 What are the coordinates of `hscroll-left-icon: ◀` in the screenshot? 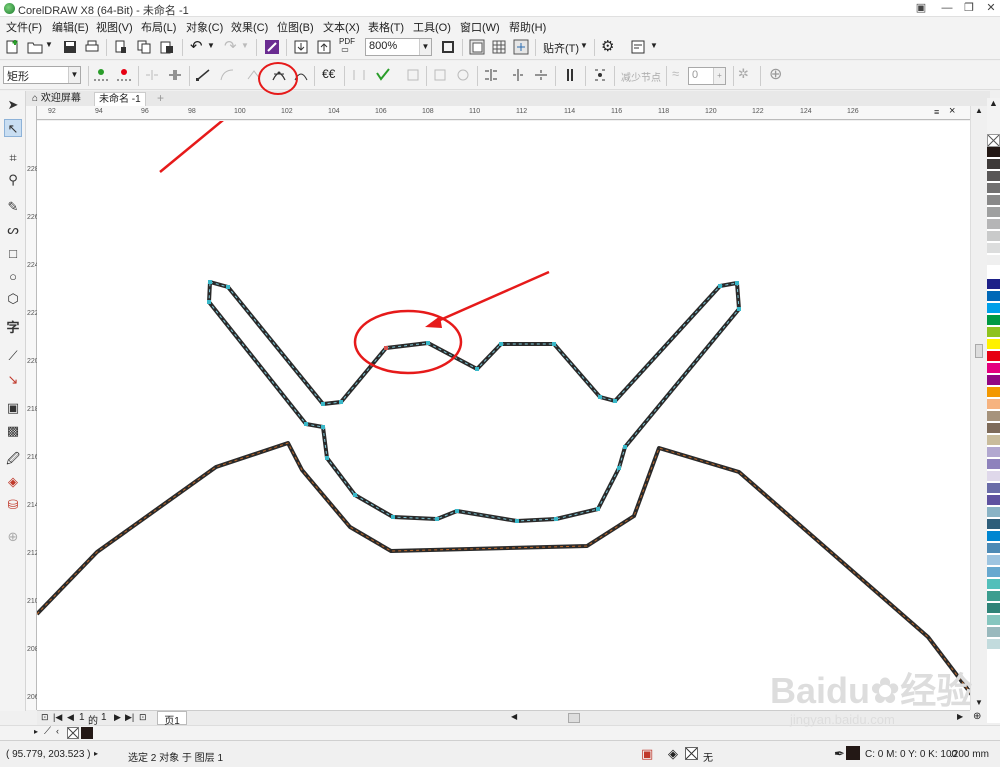 It's located at (514, 716).